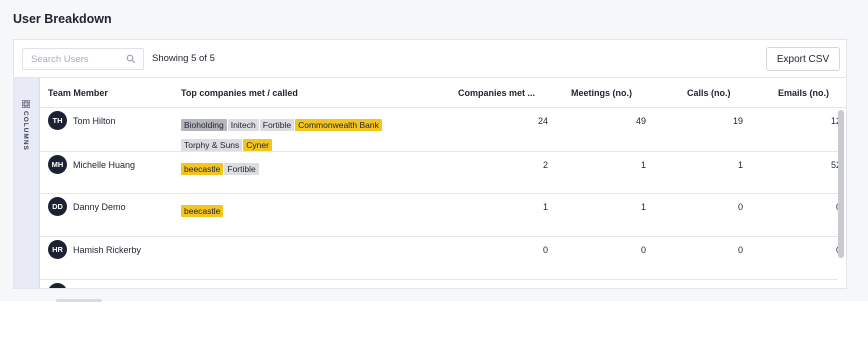 The width and height of the screenshot is (868, 343). I want to click on company-tag: Bioholding, so click(204, 125).